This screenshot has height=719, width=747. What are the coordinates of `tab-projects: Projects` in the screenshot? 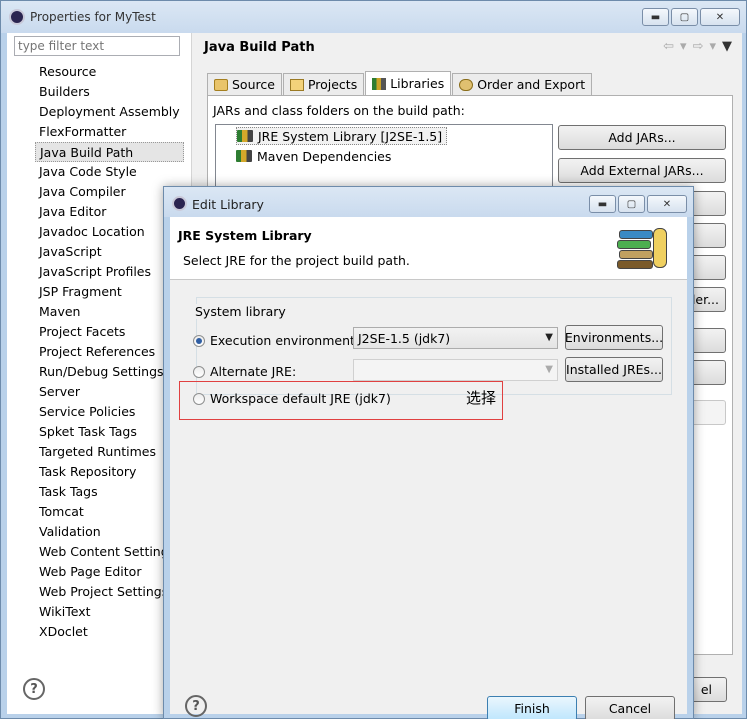 It's located at (323, 84).